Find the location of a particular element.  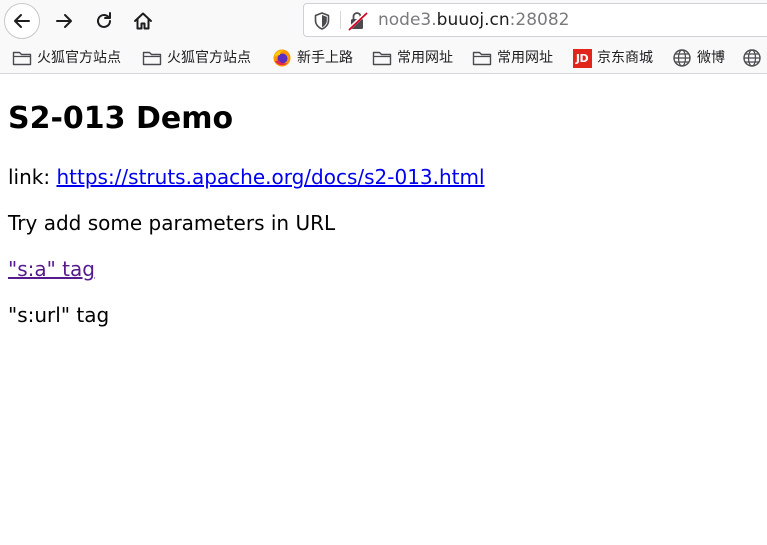

bookmark-label: 京东商城 is located at coordinates (625, 58).